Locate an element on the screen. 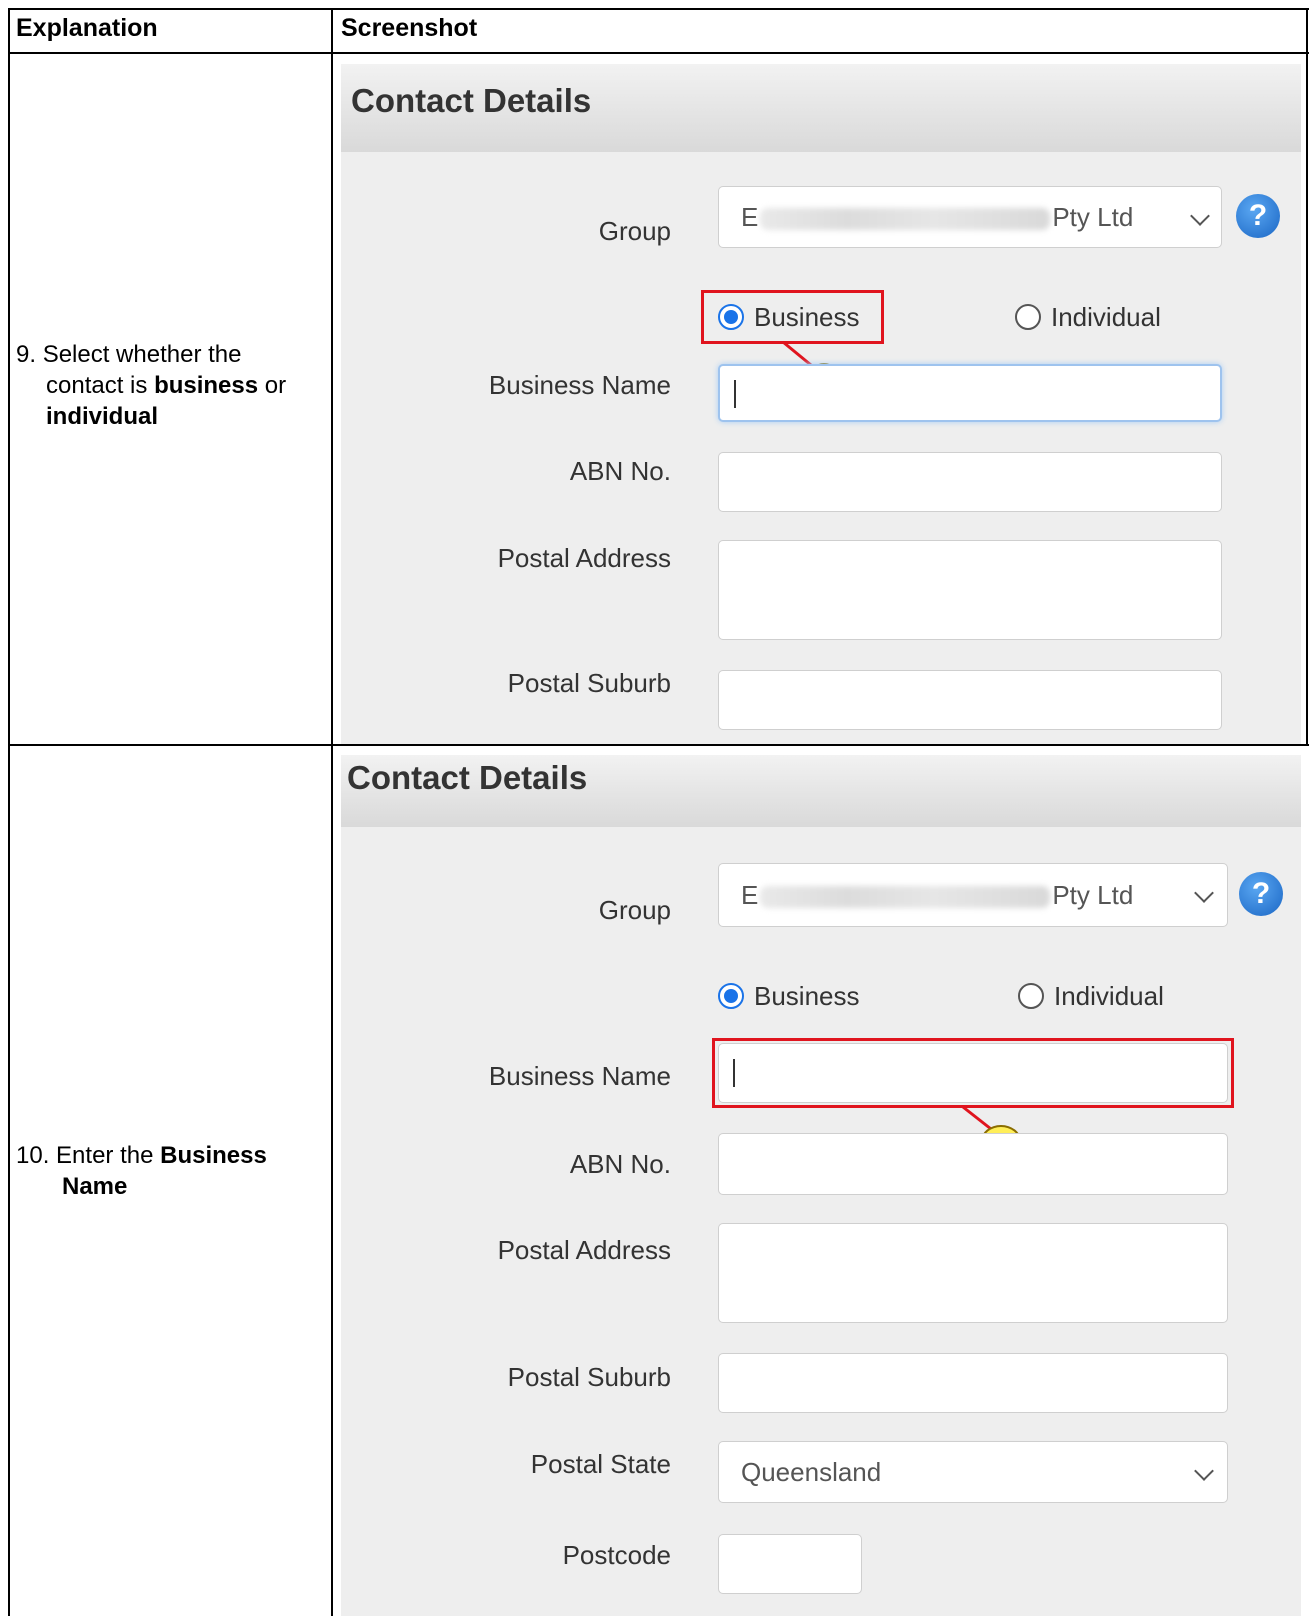 This screenshot has width=1309, height=1616. table-border-right is located at coordinates (1307, 376).